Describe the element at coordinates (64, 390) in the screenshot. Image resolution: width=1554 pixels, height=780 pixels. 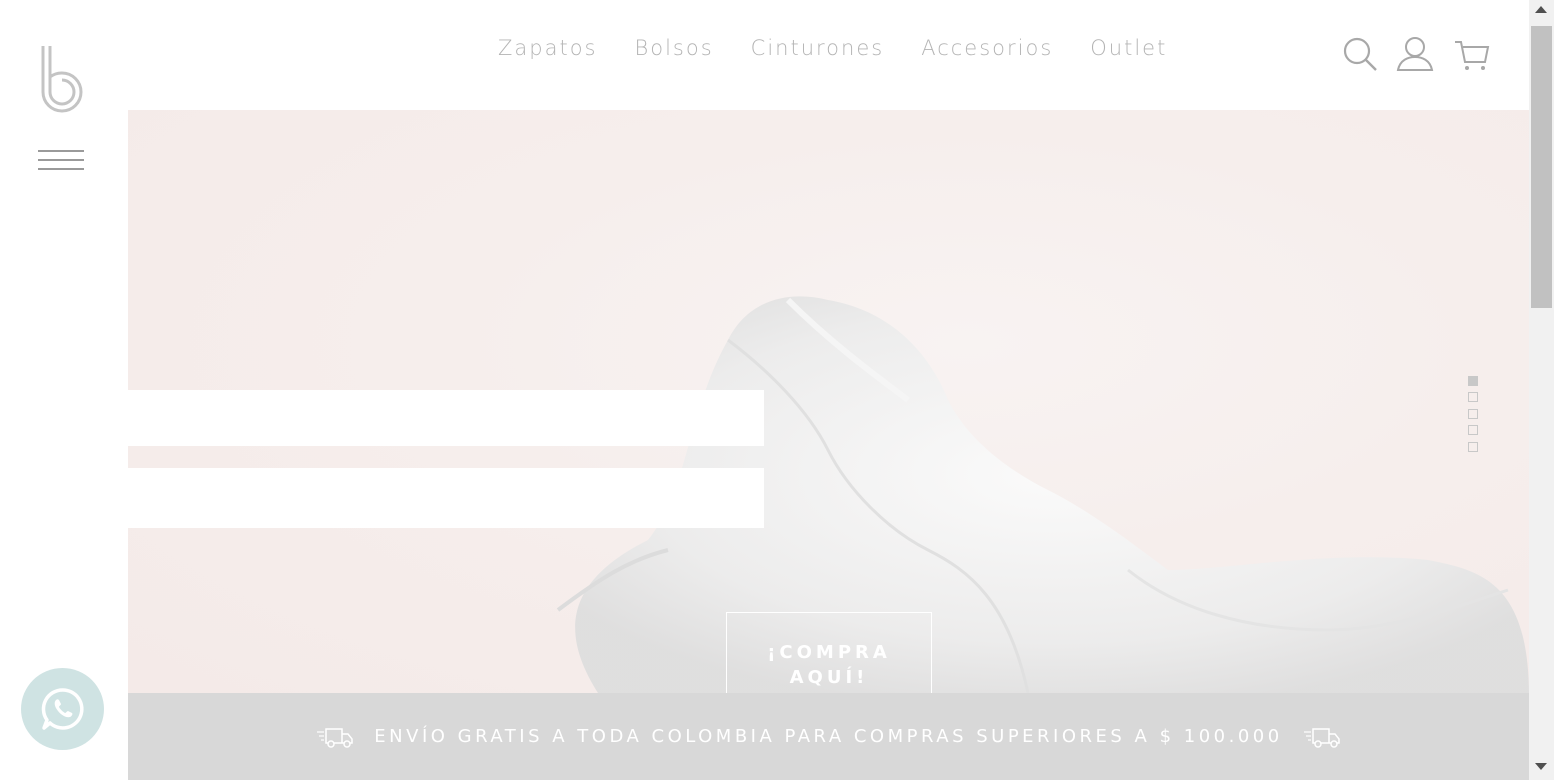
I see `left-sidebar` at that location.